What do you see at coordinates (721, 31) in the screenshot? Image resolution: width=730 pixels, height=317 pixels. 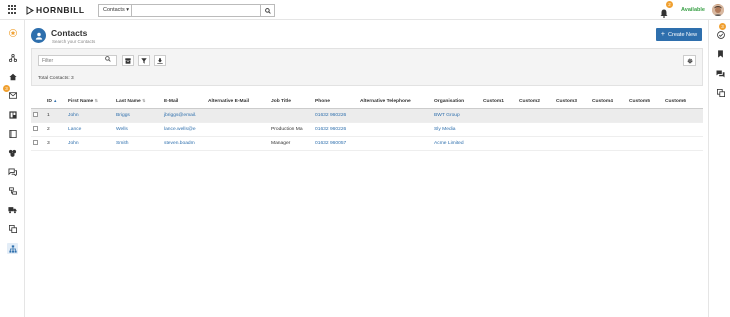 I see `tasks-icon: 3` at bounding box center [721, 31].